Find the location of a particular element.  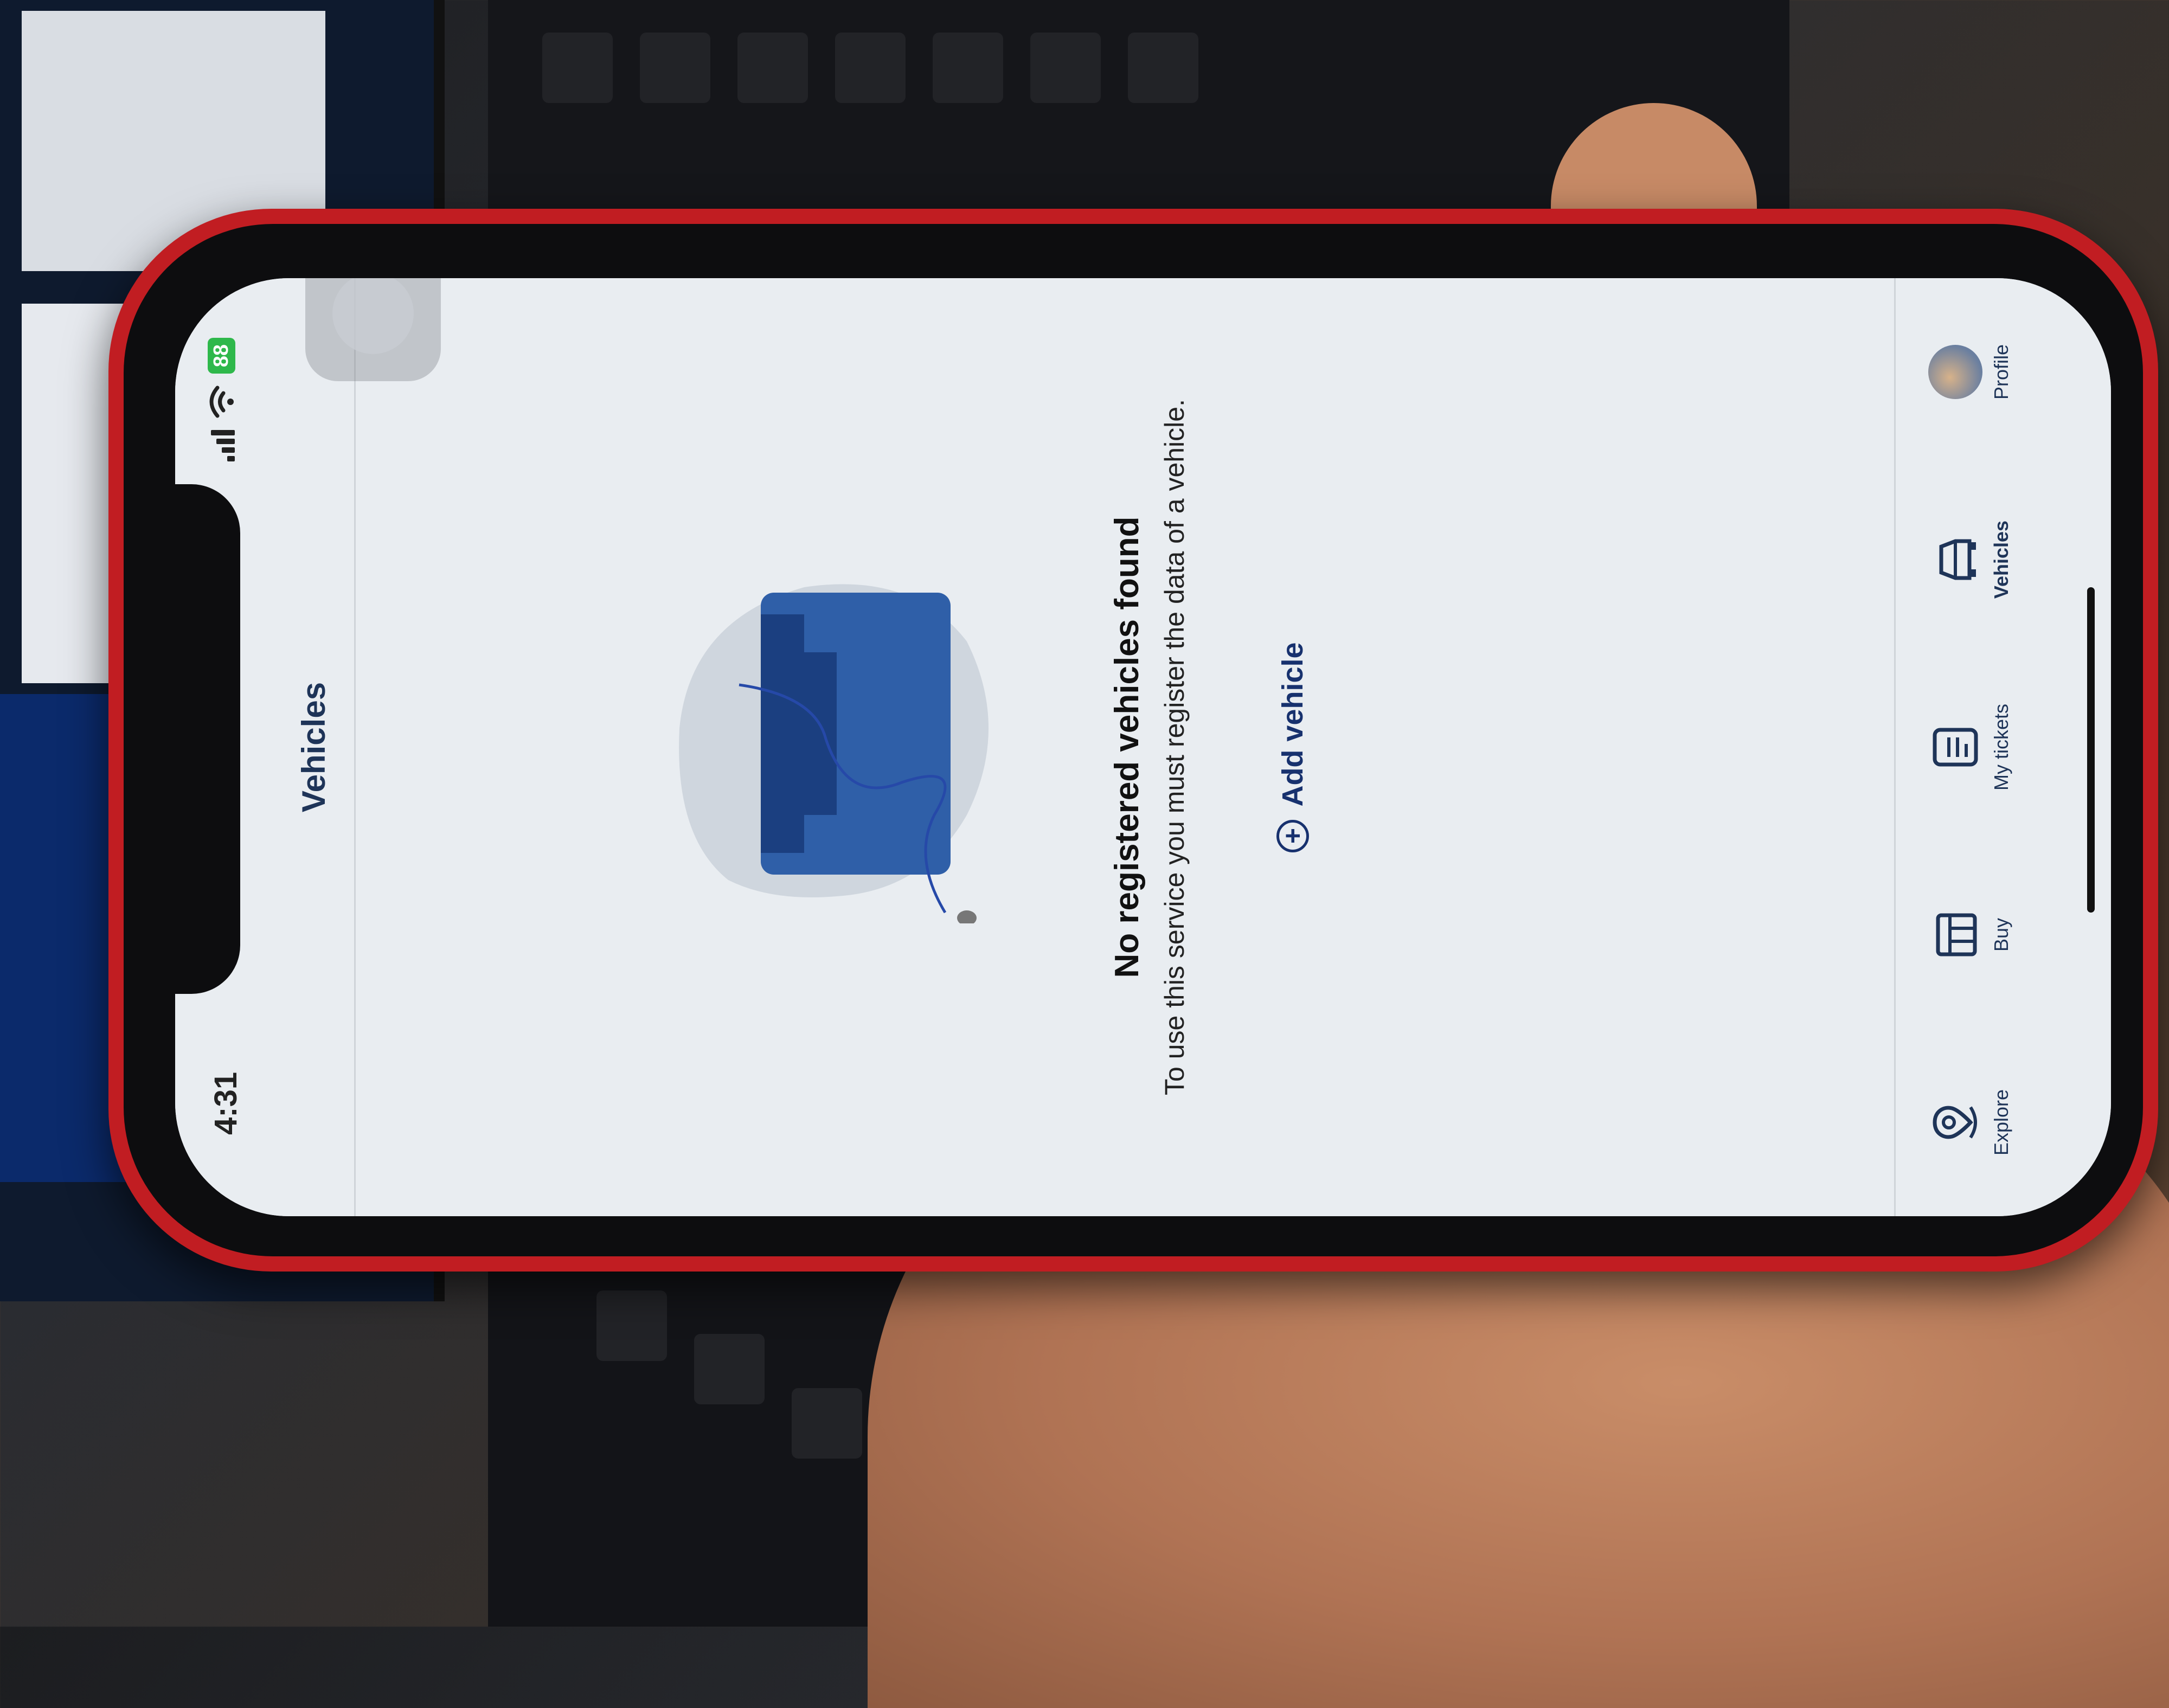

nav-header: Vehicles is located at coordinates (315, 747).